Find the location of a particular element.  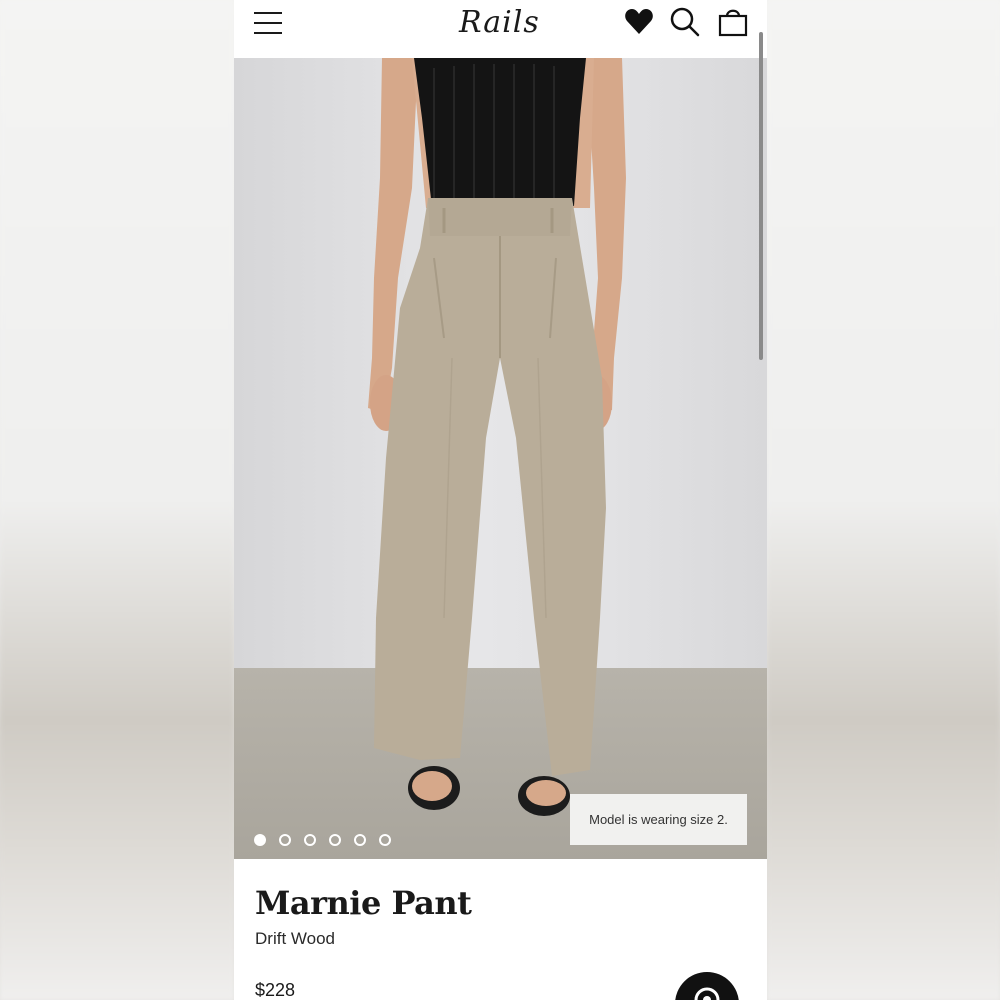

heart-icon is located at coordinates (639, 22).